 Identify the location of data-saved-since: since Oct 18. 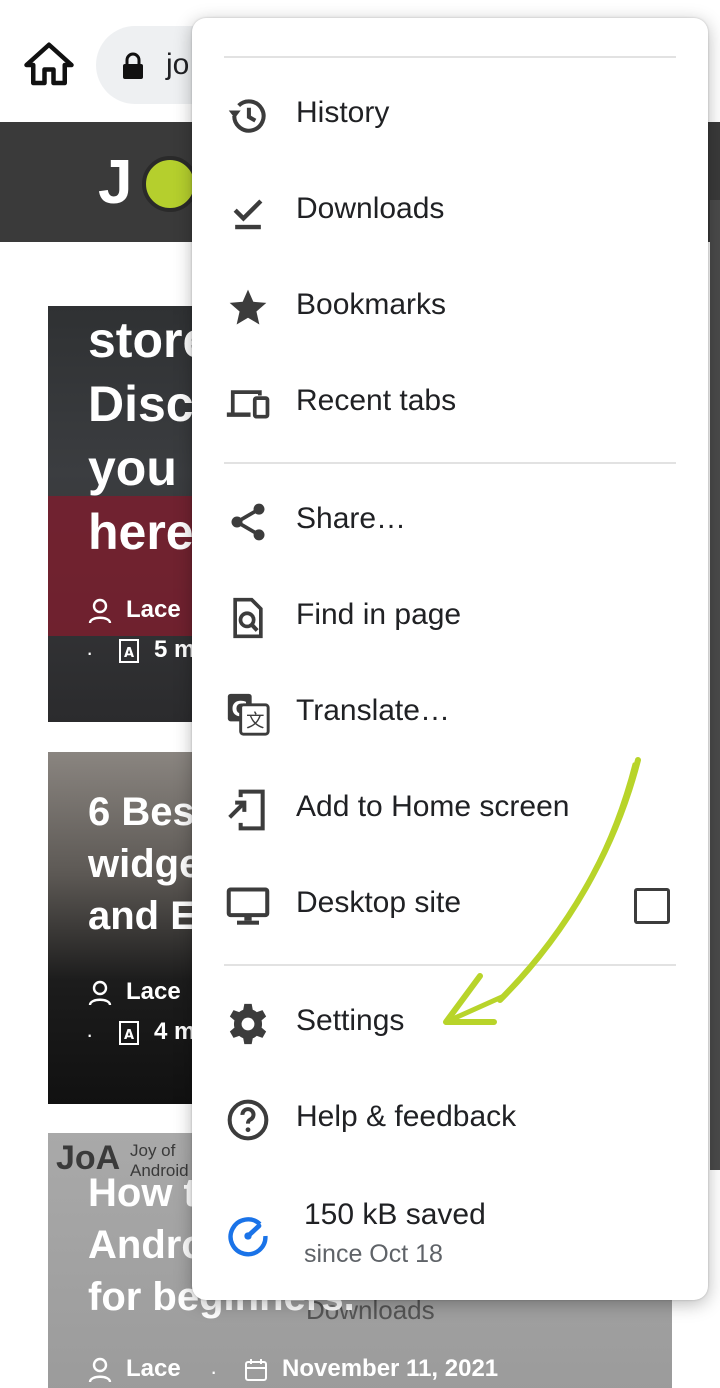
(373, 1254).